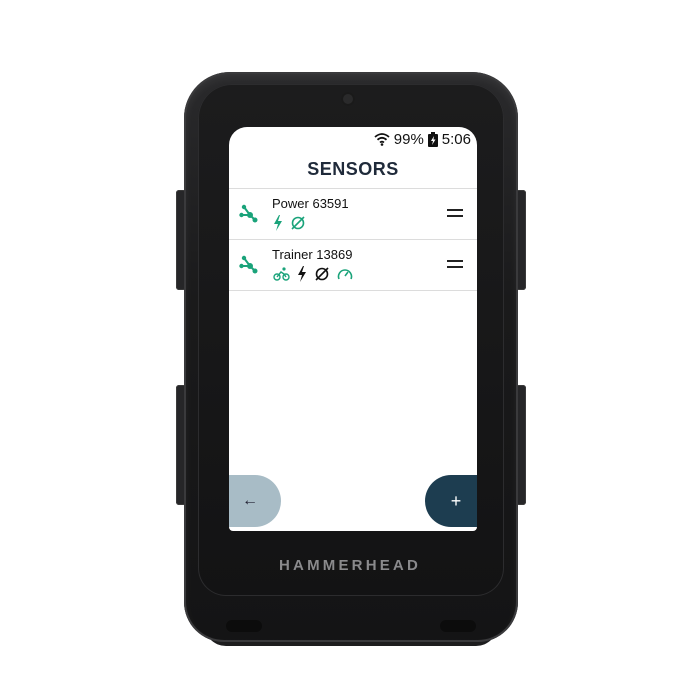 This screenshot has width=700, height=700. I want to click on light-sensor, so click(348, 99).